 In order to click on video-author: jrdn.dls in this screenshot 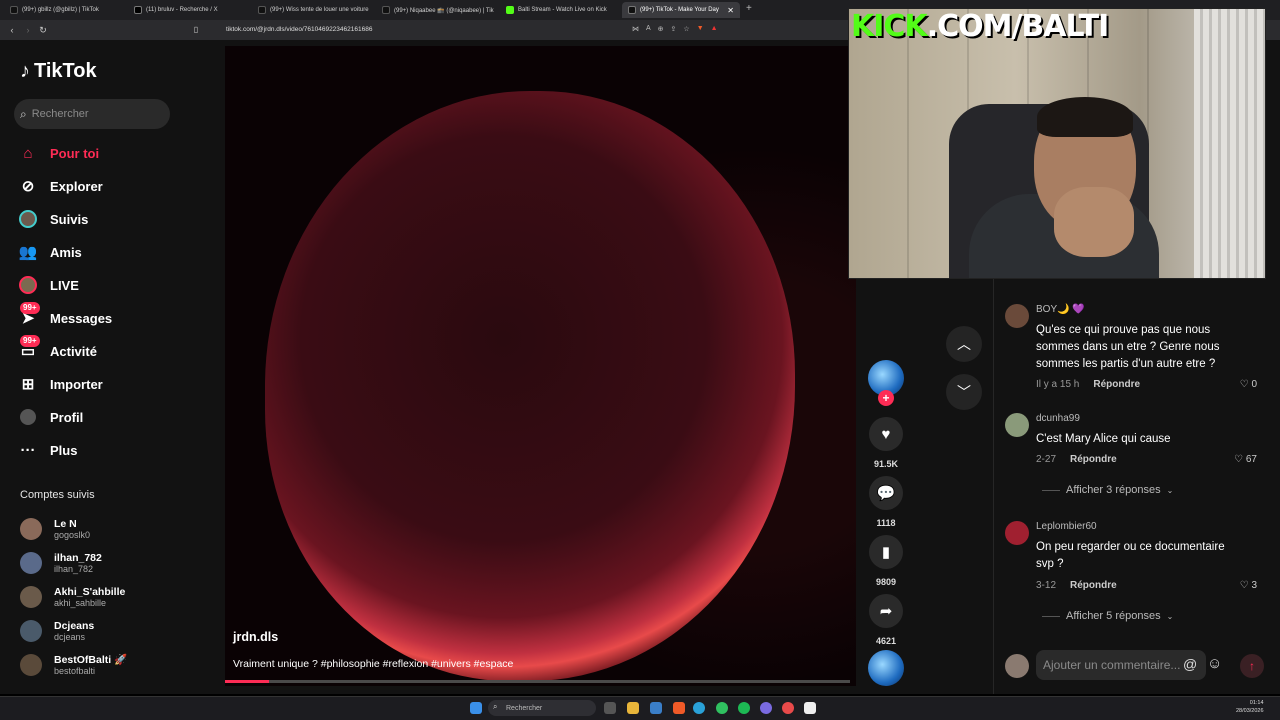, I will do `click(255, 637)`.